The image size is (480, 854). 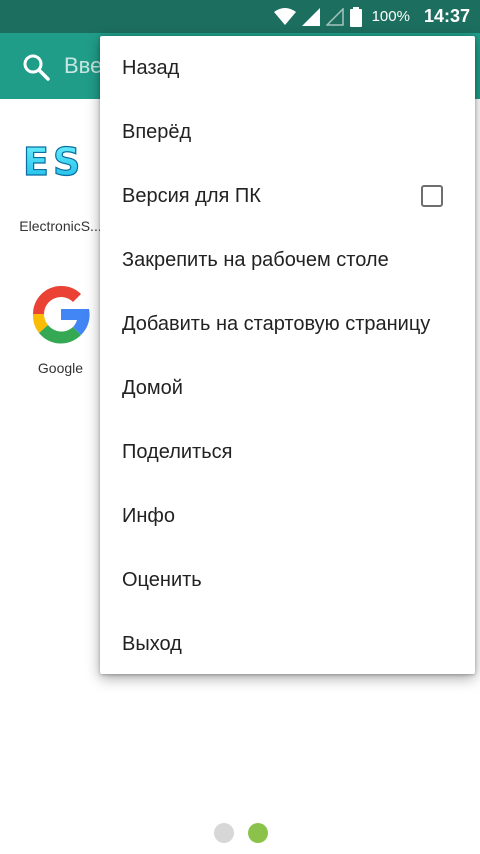 What do you see at coordinates (241, 833) in the screenshot?
I see `page-indicator` at bounding box center [241, 833].